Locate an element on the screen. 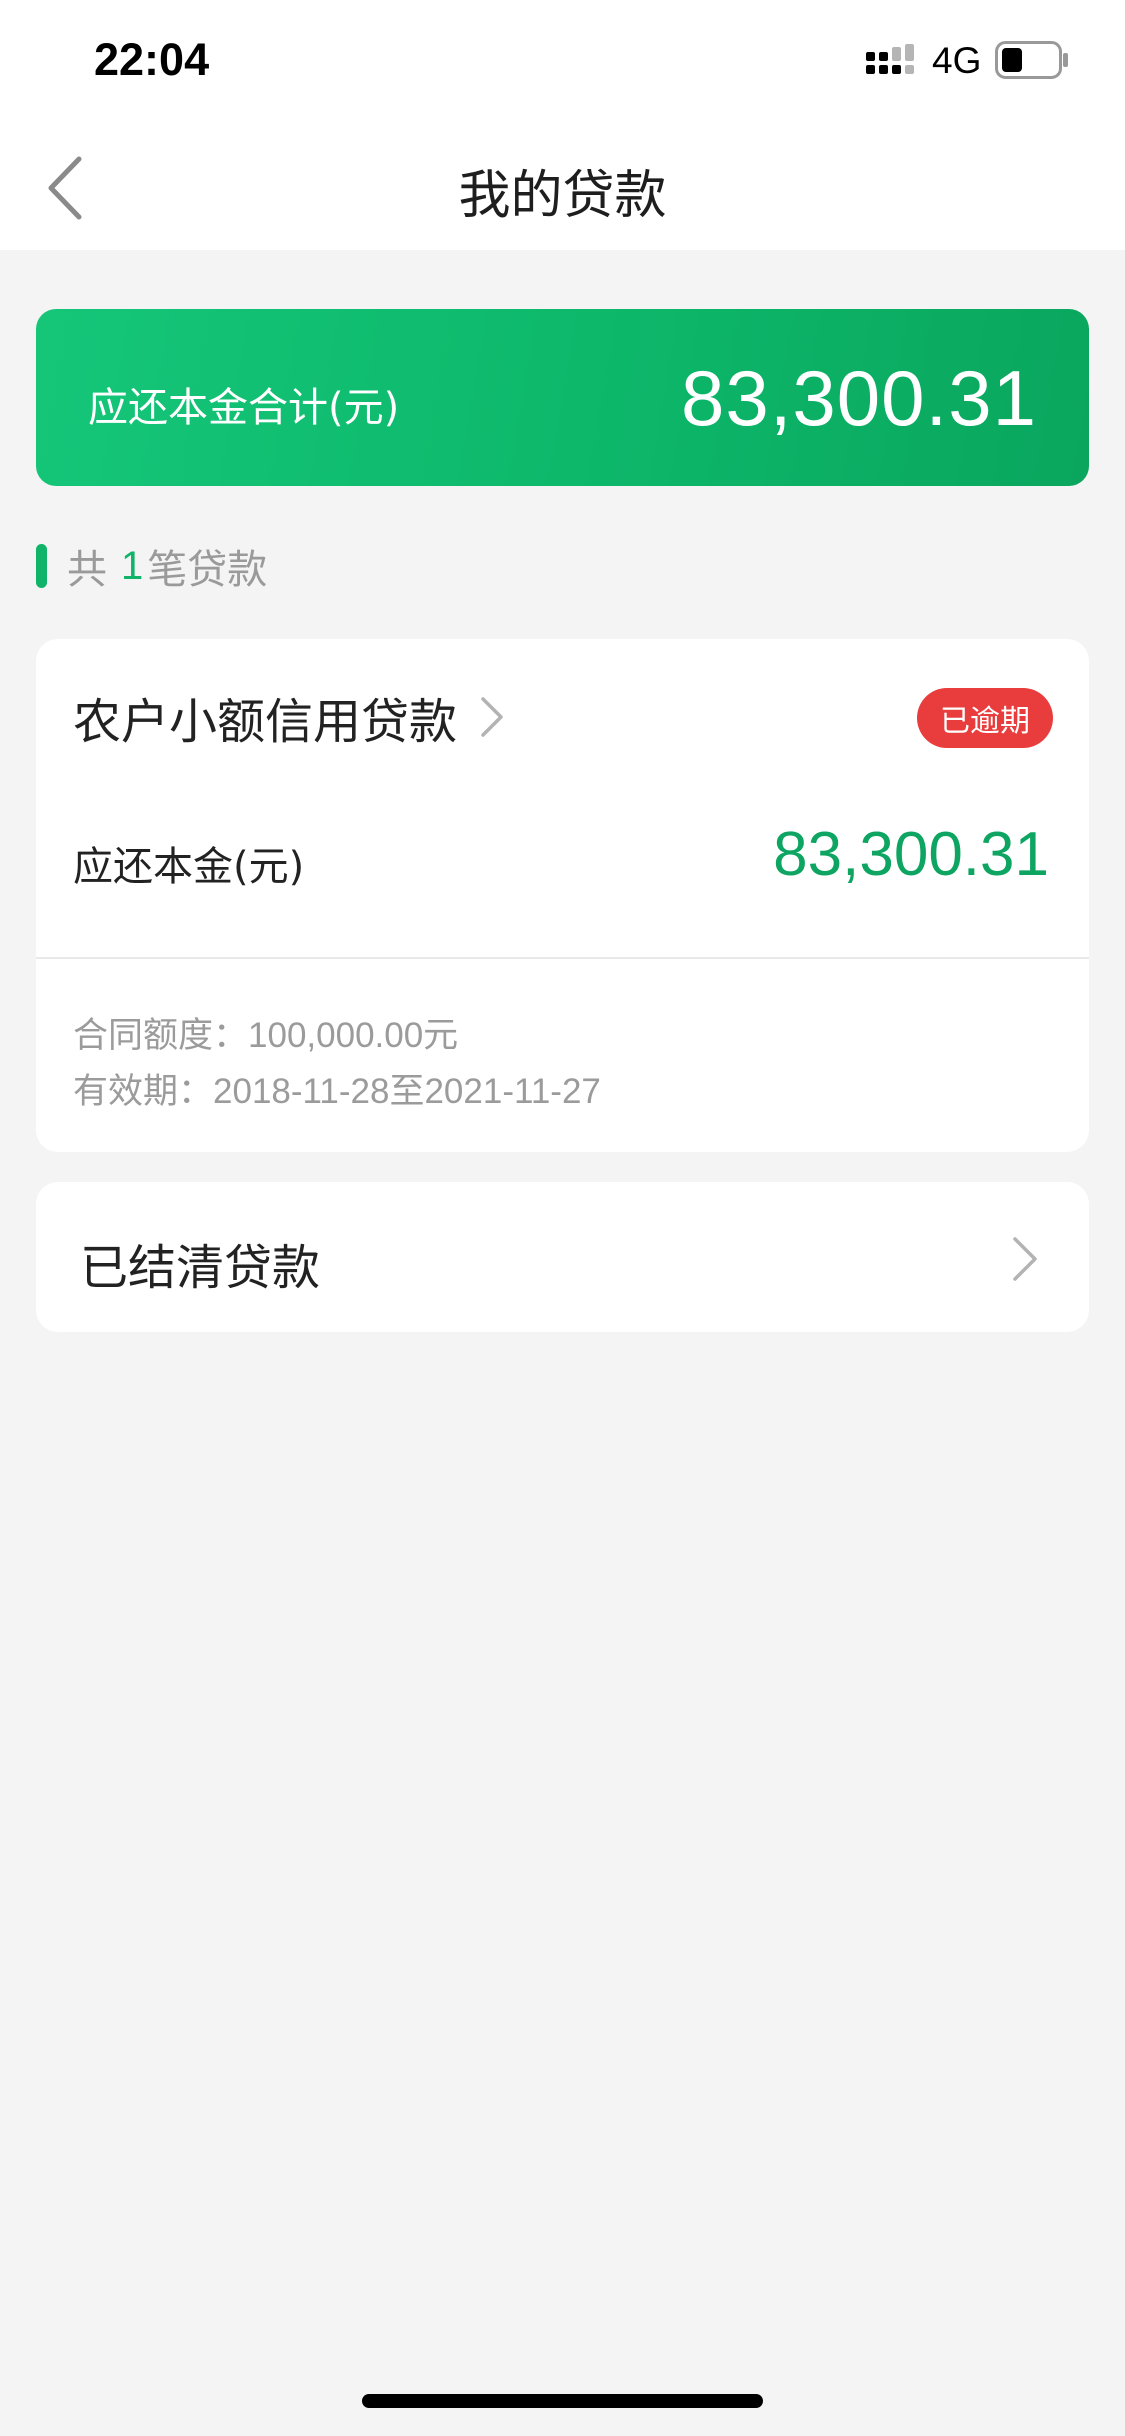  network-type: 4G is located at coordinates (957, 60).